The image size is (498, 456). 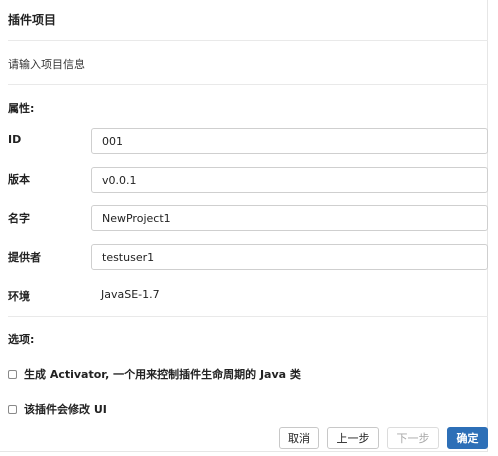 I want to click on properties-section-label: 属性:, so click(x=21, y=108).